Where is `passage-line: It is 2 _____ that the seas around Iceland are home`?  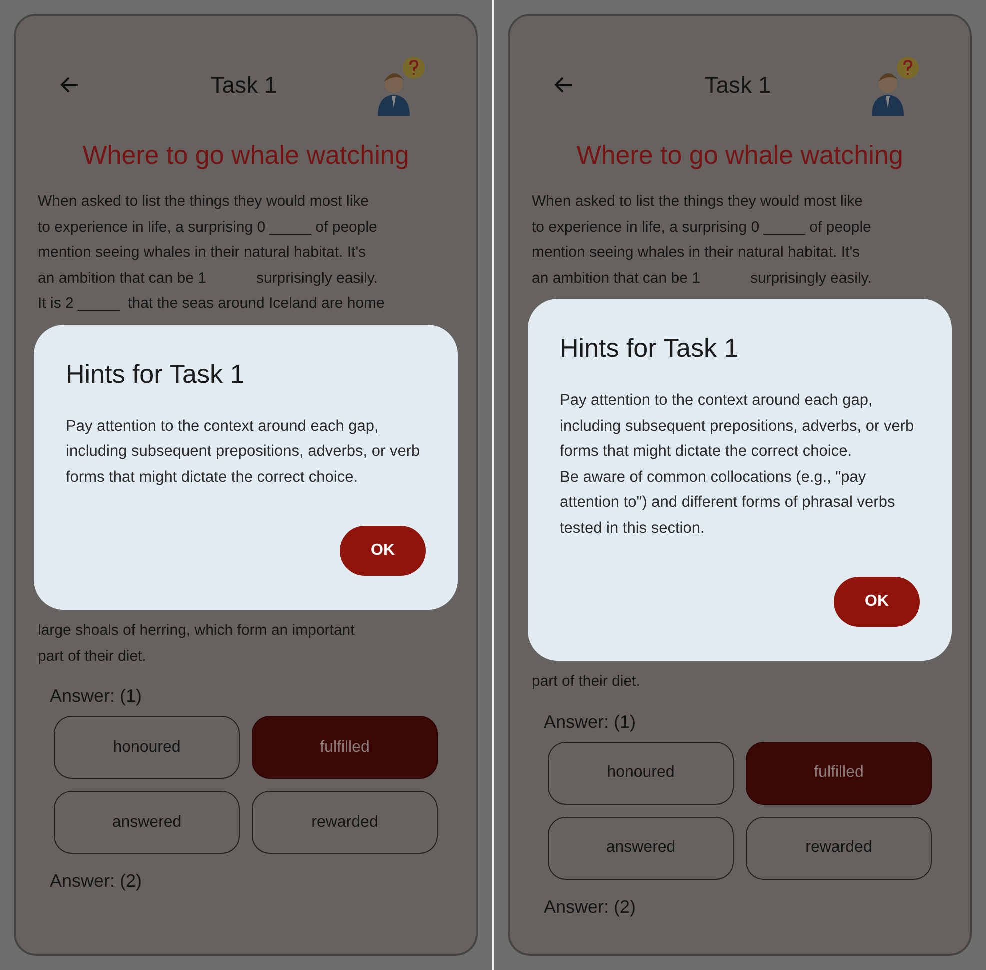 passage-line: It is 2 _____ that the seas around Iceland are home is located at coordinates (211, 304).